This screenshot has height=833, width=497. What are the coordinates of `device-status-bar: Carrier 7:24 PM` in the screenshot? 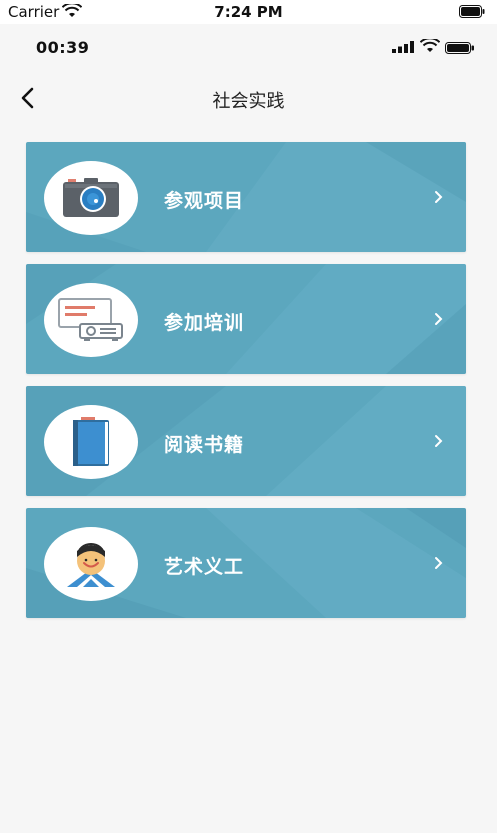 It's located at (248, 12).